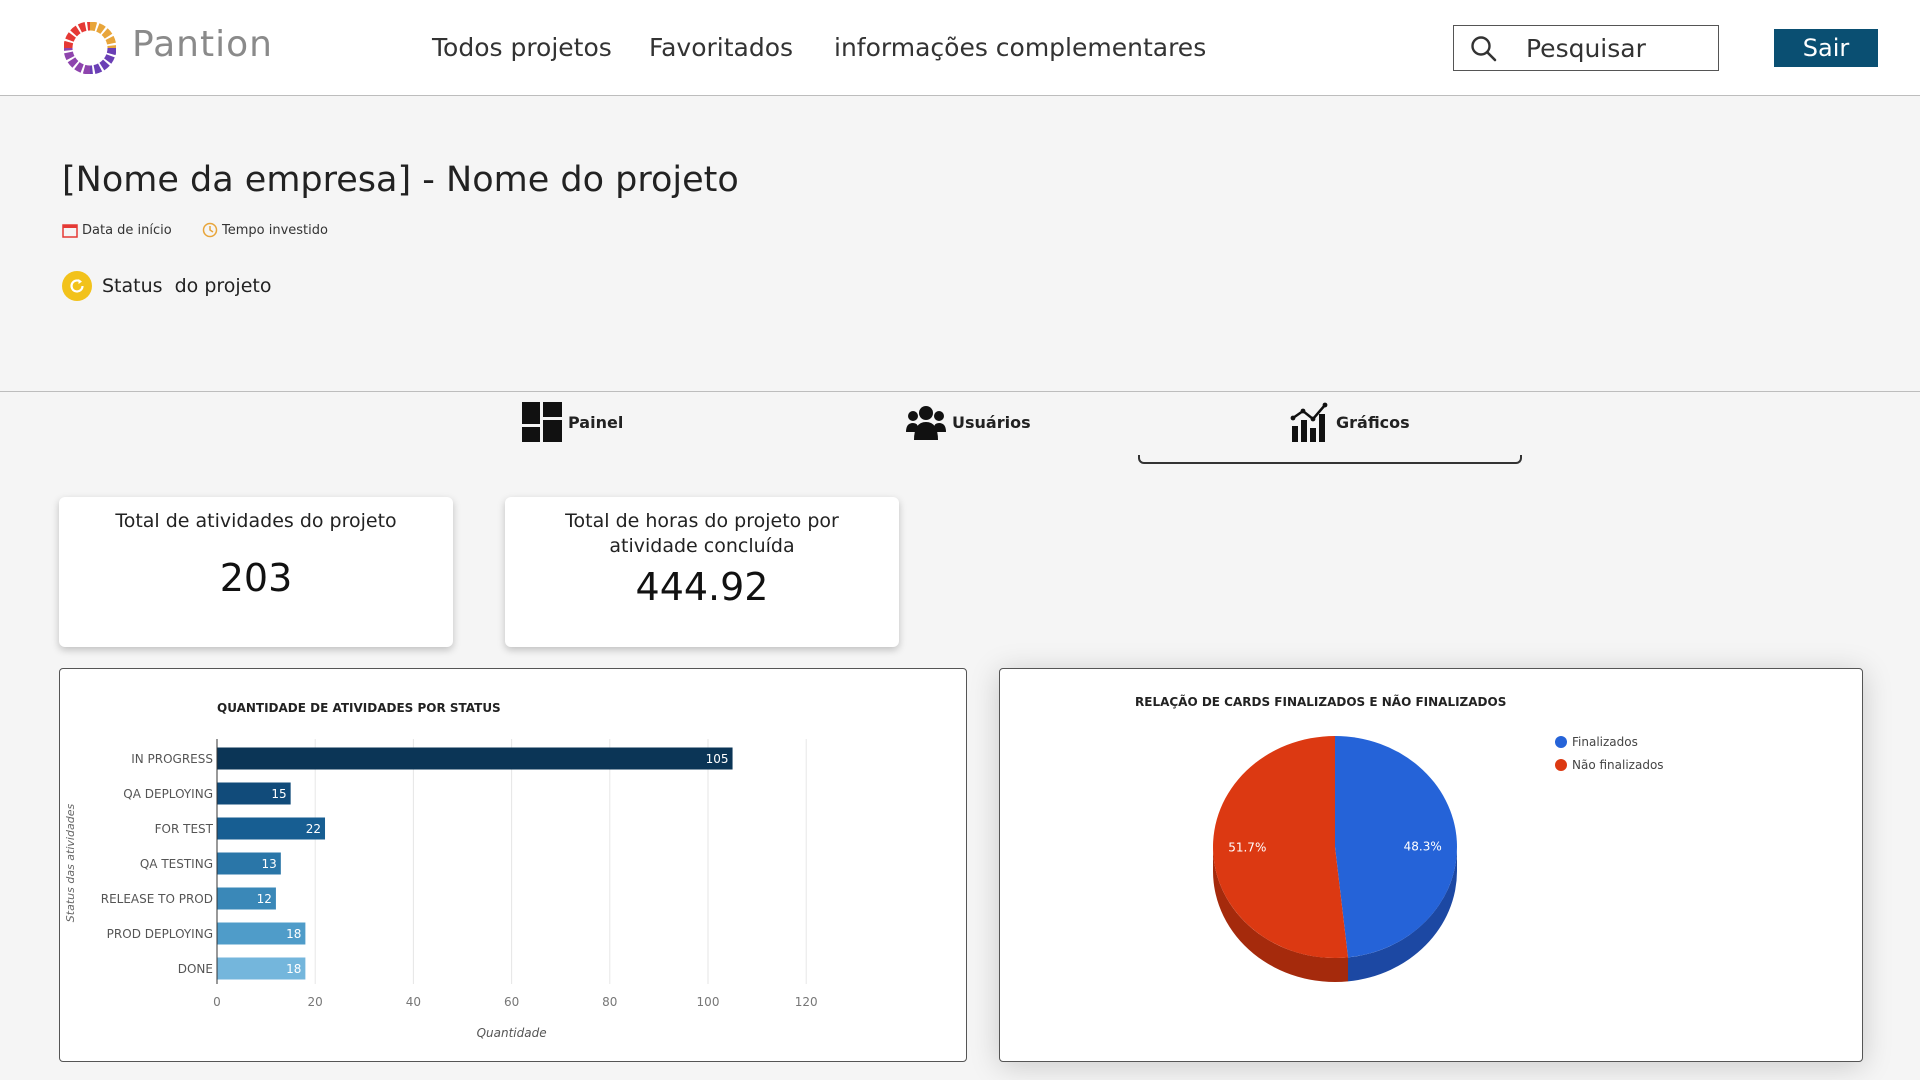 This screenshot has width=1920, height=1080. What do you see at coordinates (511, 1002) in the screenshot?
I see `x-tick-label: 60` at bounding box center [511, 1002].